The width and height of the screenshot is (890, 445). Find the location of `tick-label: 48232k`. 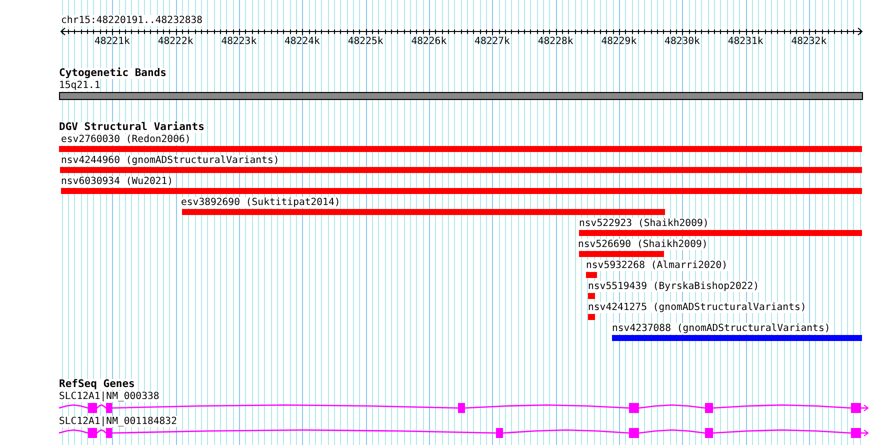

tick-label: 48232k is located at coordinates (809, 41).